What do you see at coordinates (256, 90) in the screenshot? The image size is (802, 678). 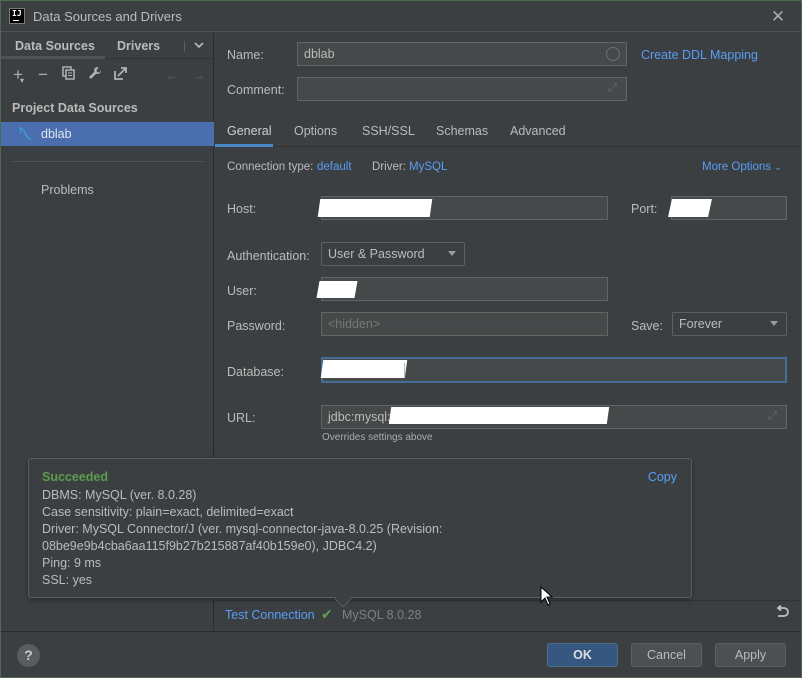 I see `comment-label: Comment:` at bounding box center [256, 90].